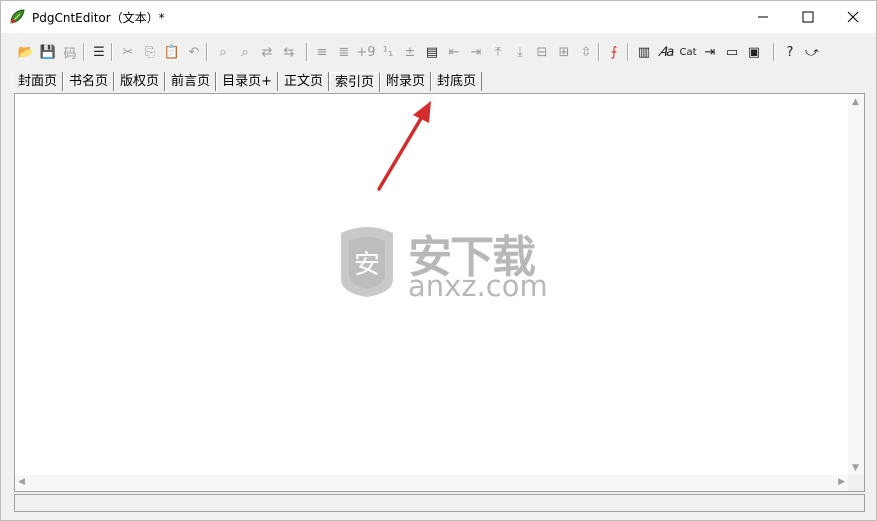  I want to click on maximize-icon, so click(808, 17).